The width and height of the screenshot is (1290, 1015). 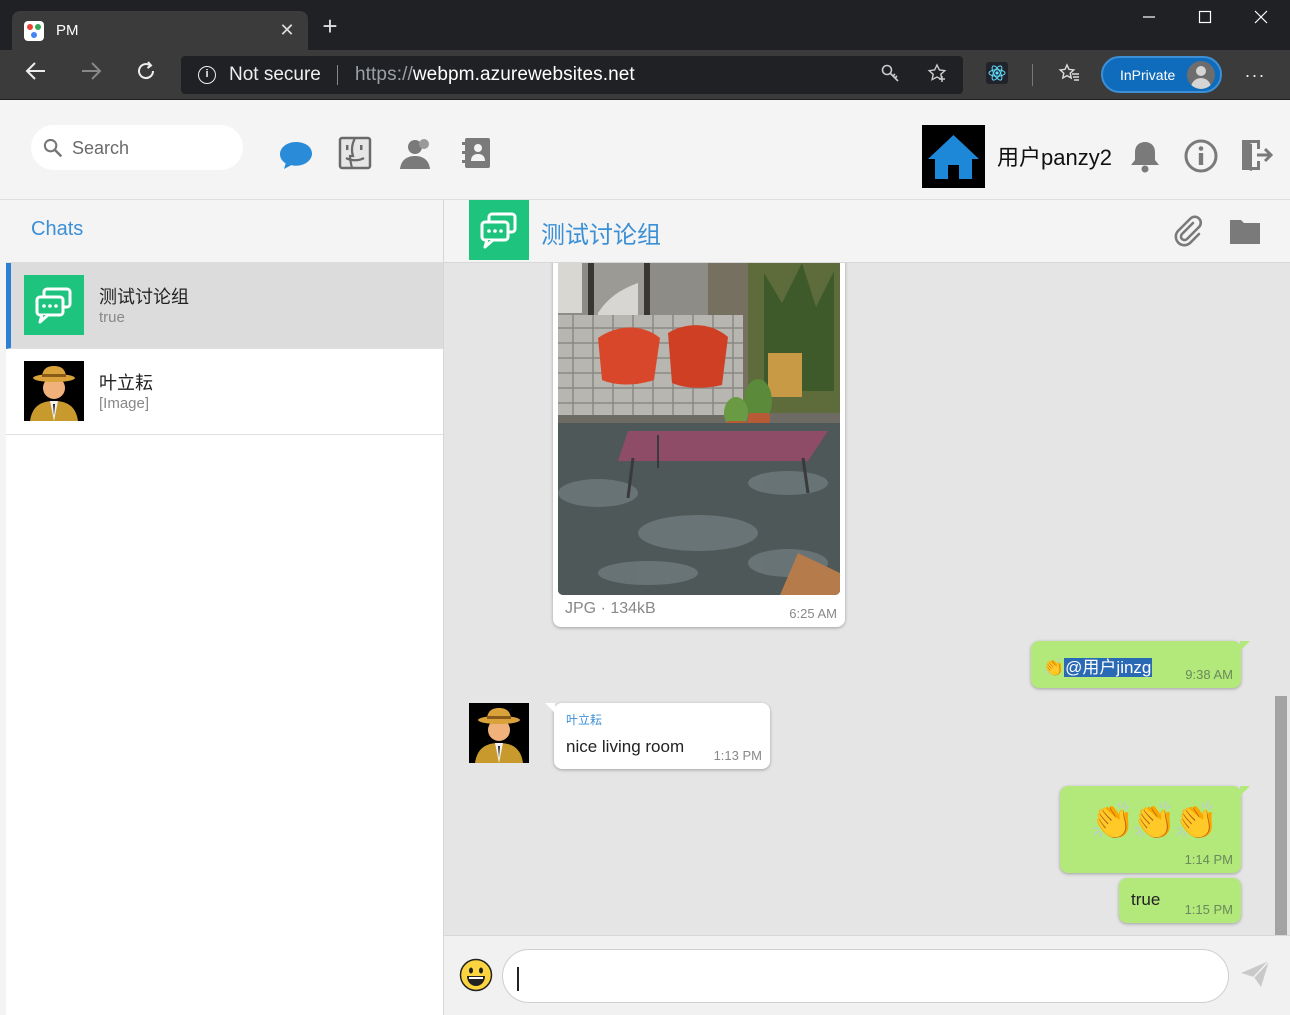 What do you see at coordinates (890, 75) in the screenshot?
I see `key-icon` at bounding box center [890, 75].